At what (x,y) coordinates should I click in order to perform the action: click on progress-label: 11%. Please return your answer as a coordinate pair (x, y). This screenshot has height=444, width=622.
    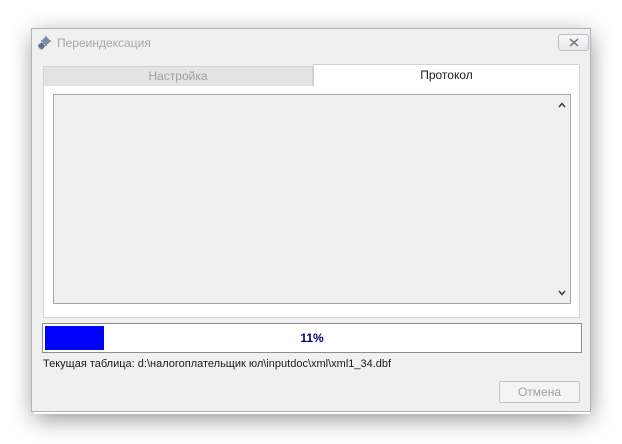
    Looking at the image, I should click on (312, 338).